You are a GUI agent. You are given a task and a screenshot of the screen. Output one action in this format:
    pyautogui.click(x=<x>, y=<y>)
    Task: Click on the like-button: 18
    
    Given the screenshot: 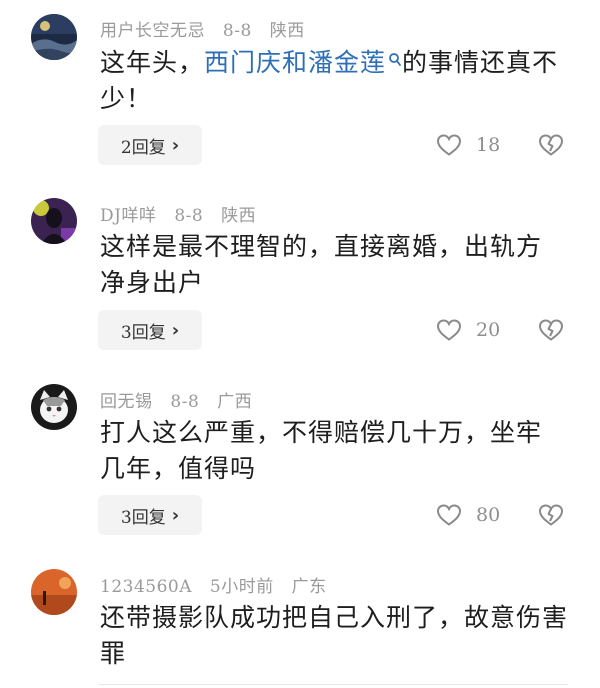 What is the action you would take?
    pyautogui.click(x=468, y=145)
    